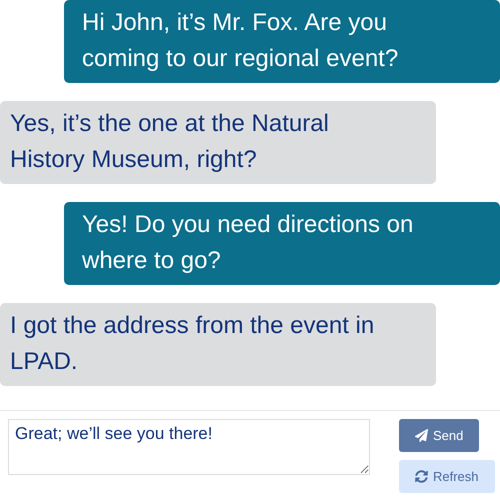  I want to click on send-button: Send, so click(439, 435).